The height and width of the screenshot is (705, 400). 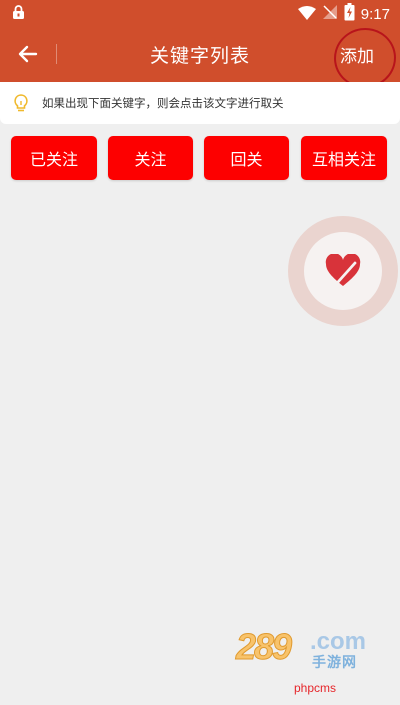 I want to click on floating-button-inner, so click(x=343, y=271).